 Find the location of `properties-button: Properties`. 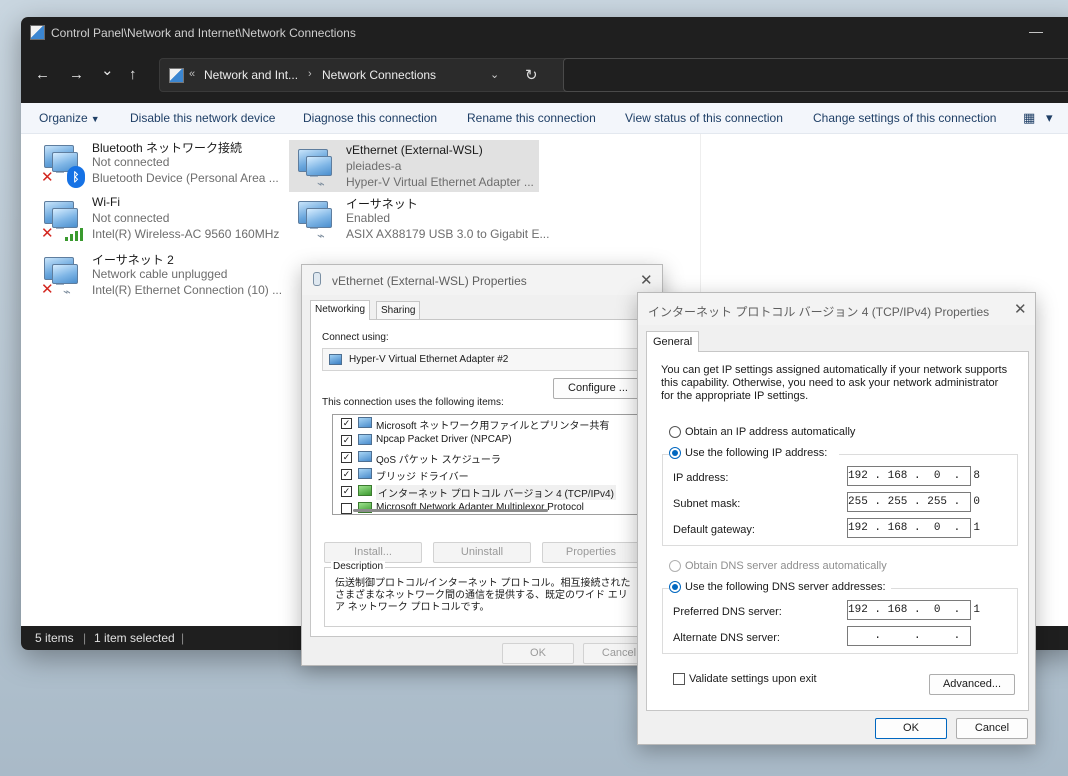

properties-button: Properties is located at coordinates (591, 552).